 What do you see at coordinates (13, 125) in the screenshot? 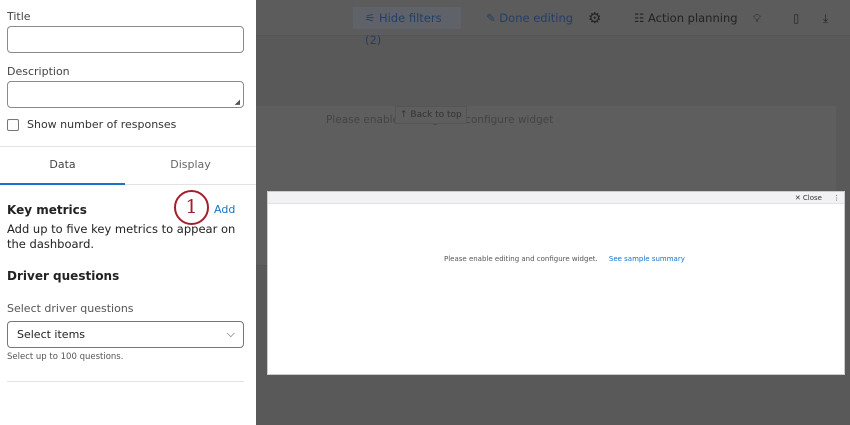
I see `show-responses-checkbox` at bounding box center [13, 125].